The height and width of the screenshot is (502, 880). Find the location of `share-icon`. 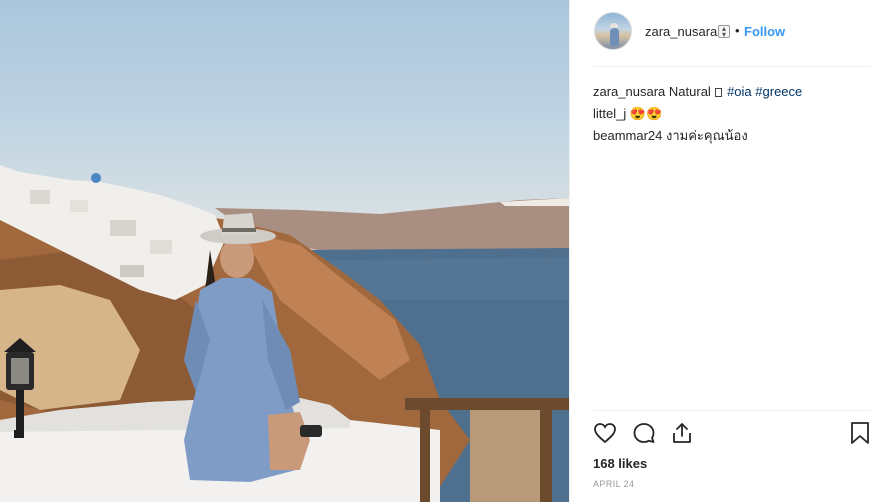

share-icon is located at coordinates (682, 433).